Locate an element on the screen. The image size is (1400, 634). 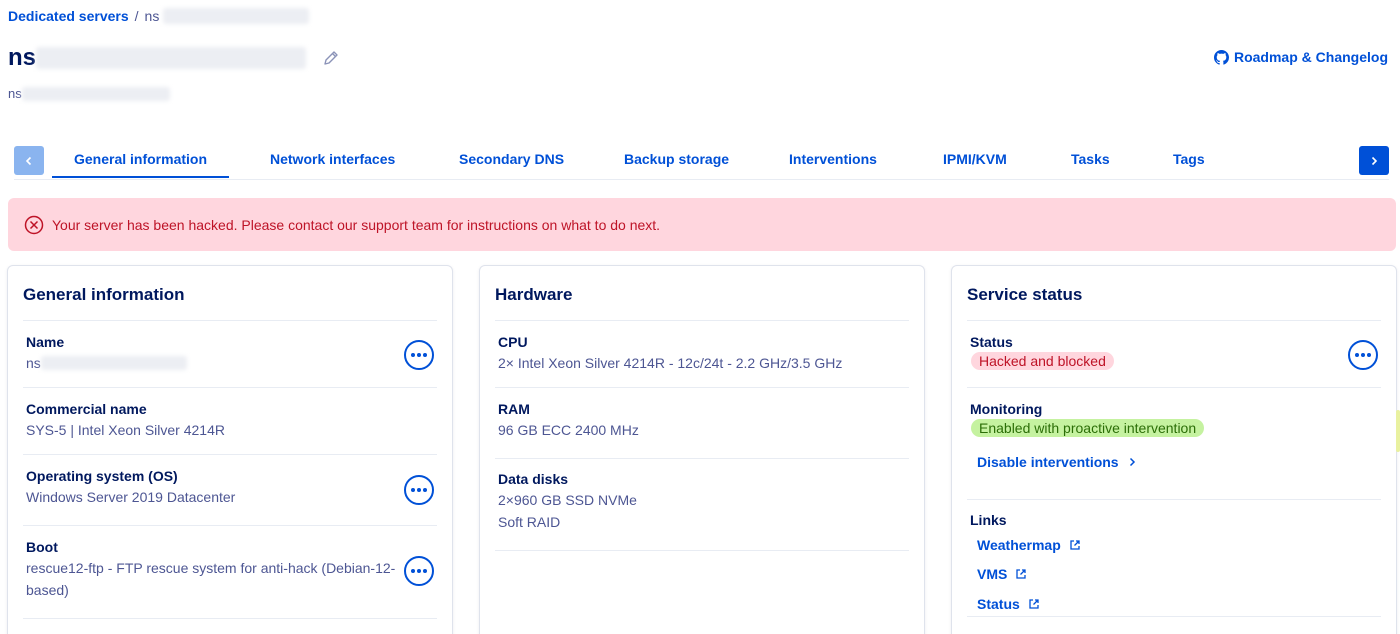
vms-link: VMS is located at coordinates (1002, 574).